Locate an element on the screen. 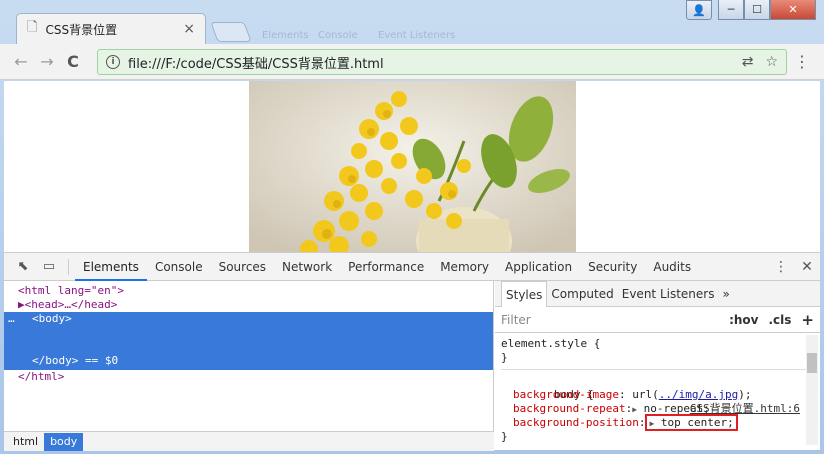  element-style-selector: element.style { is located at coordinates (657, 344).